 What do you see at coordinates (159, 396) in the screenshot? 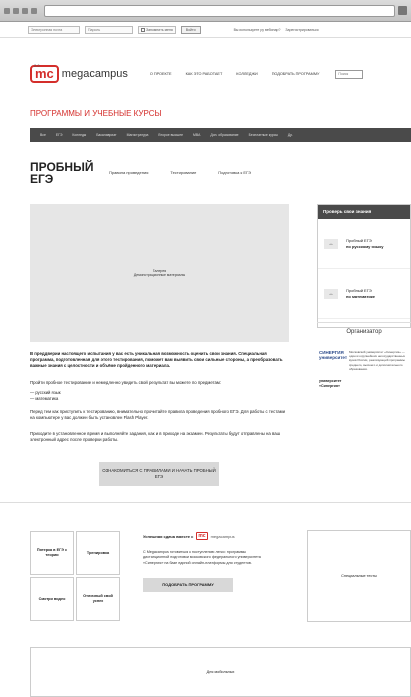
I see `subjects-list: — русский язык — математика` at bounding box center [159, 396].